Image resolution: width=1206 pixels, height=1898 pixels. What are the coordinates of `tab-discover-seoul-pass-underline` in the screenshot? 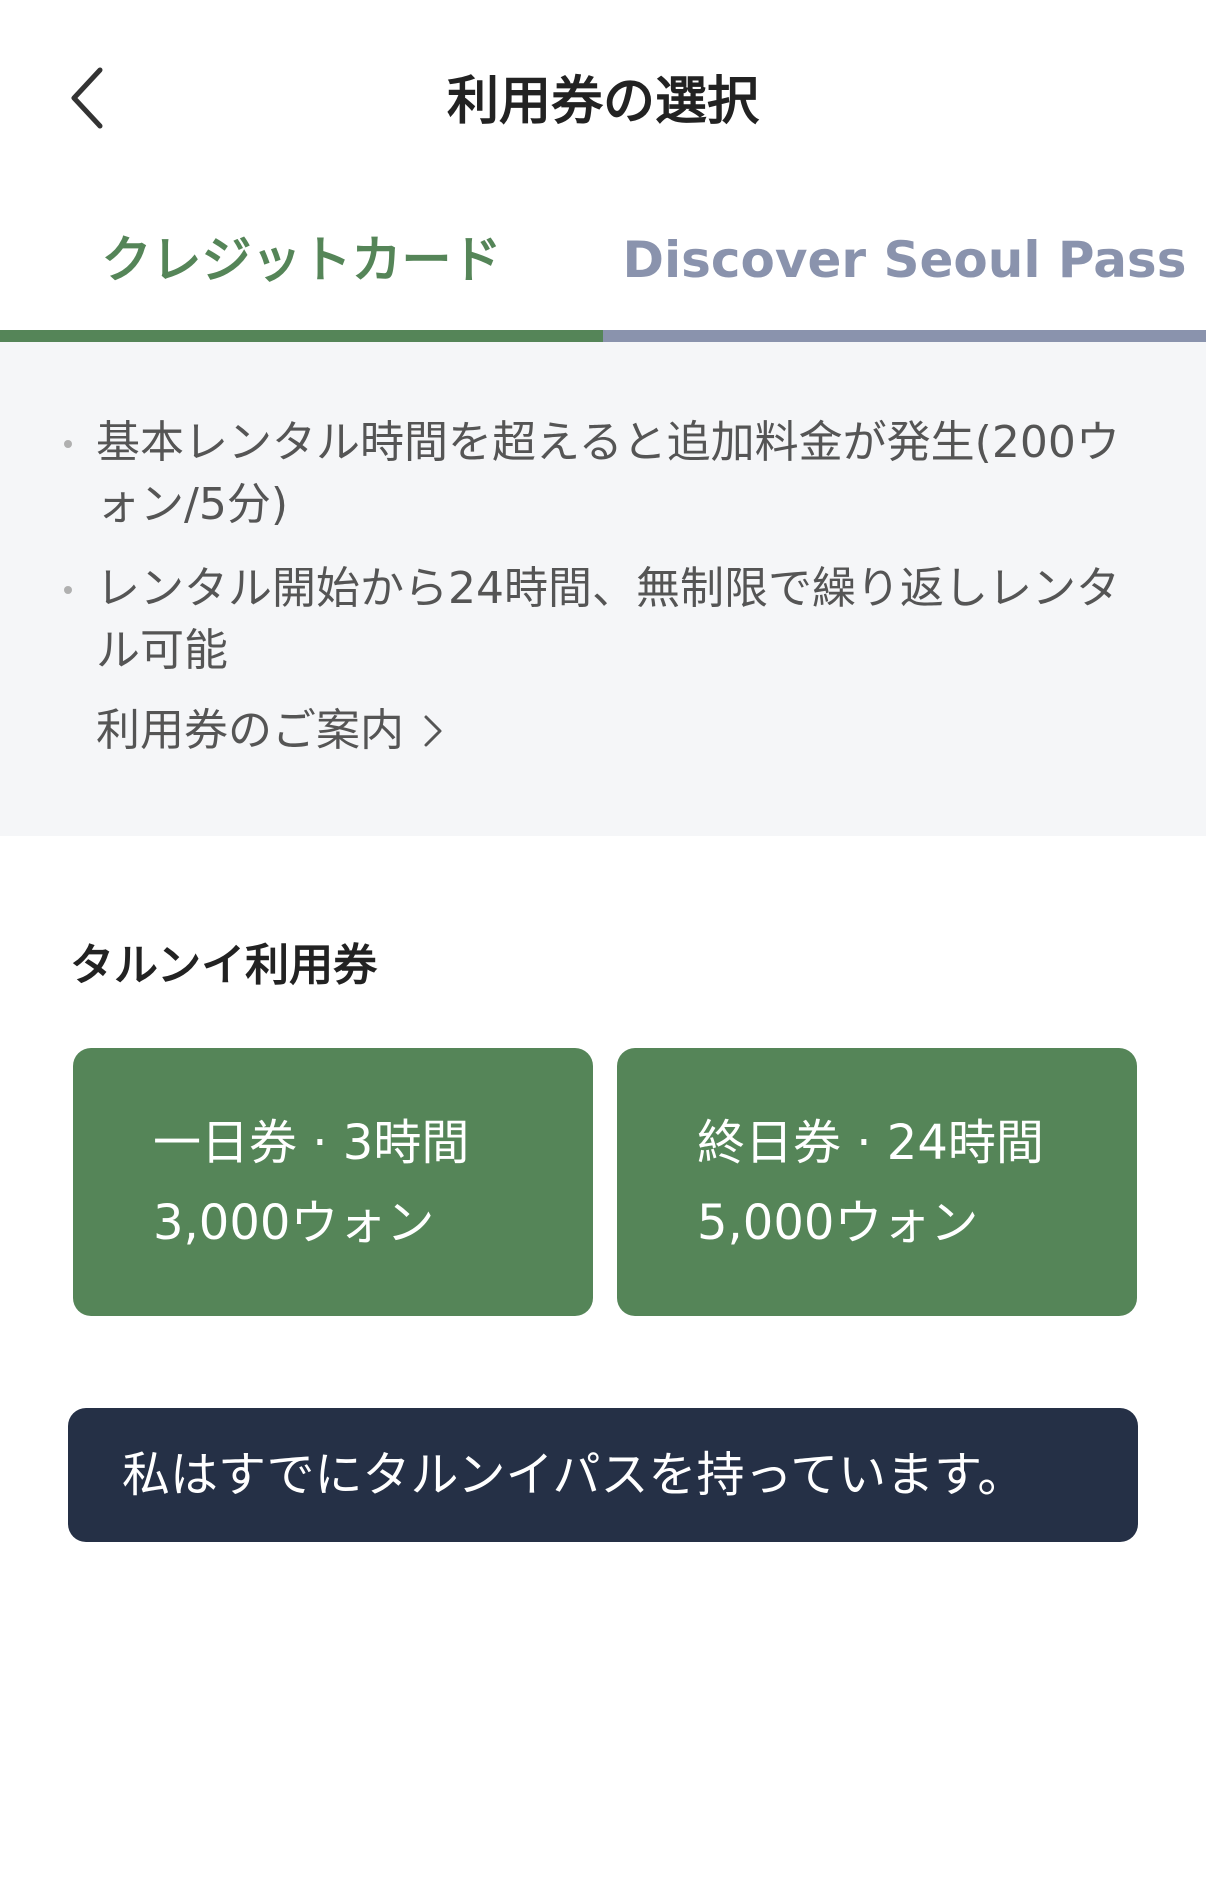 It's located at (904, 336).